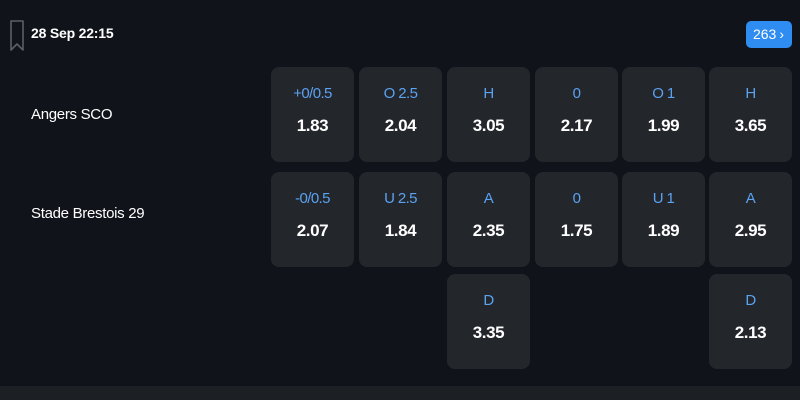  I want to click on odds-value: 3.05, so click(488, 125).